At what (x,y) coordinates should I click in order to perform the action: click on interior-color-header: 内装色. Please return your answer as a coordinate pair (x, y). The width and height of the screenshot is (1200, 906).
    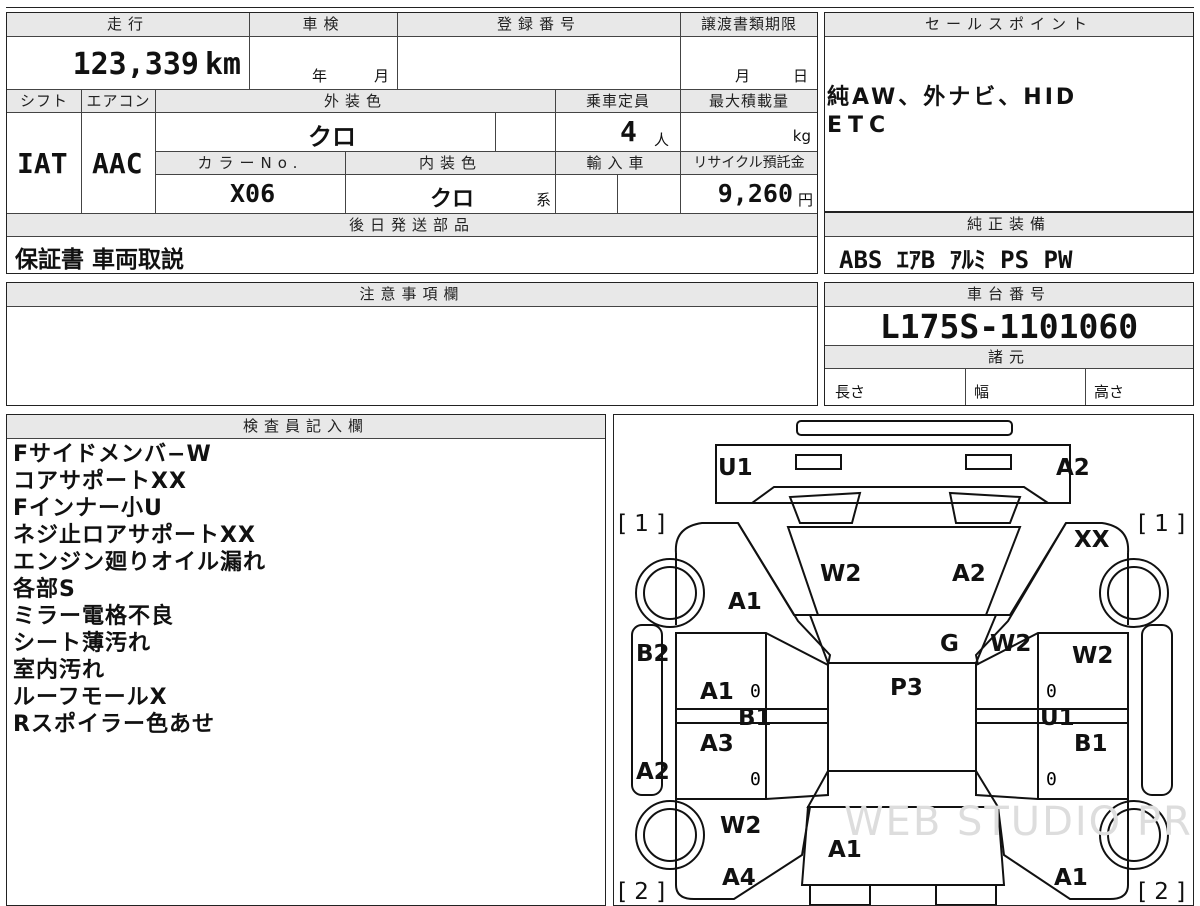
    Looking at the image, I should click on (450, 163).